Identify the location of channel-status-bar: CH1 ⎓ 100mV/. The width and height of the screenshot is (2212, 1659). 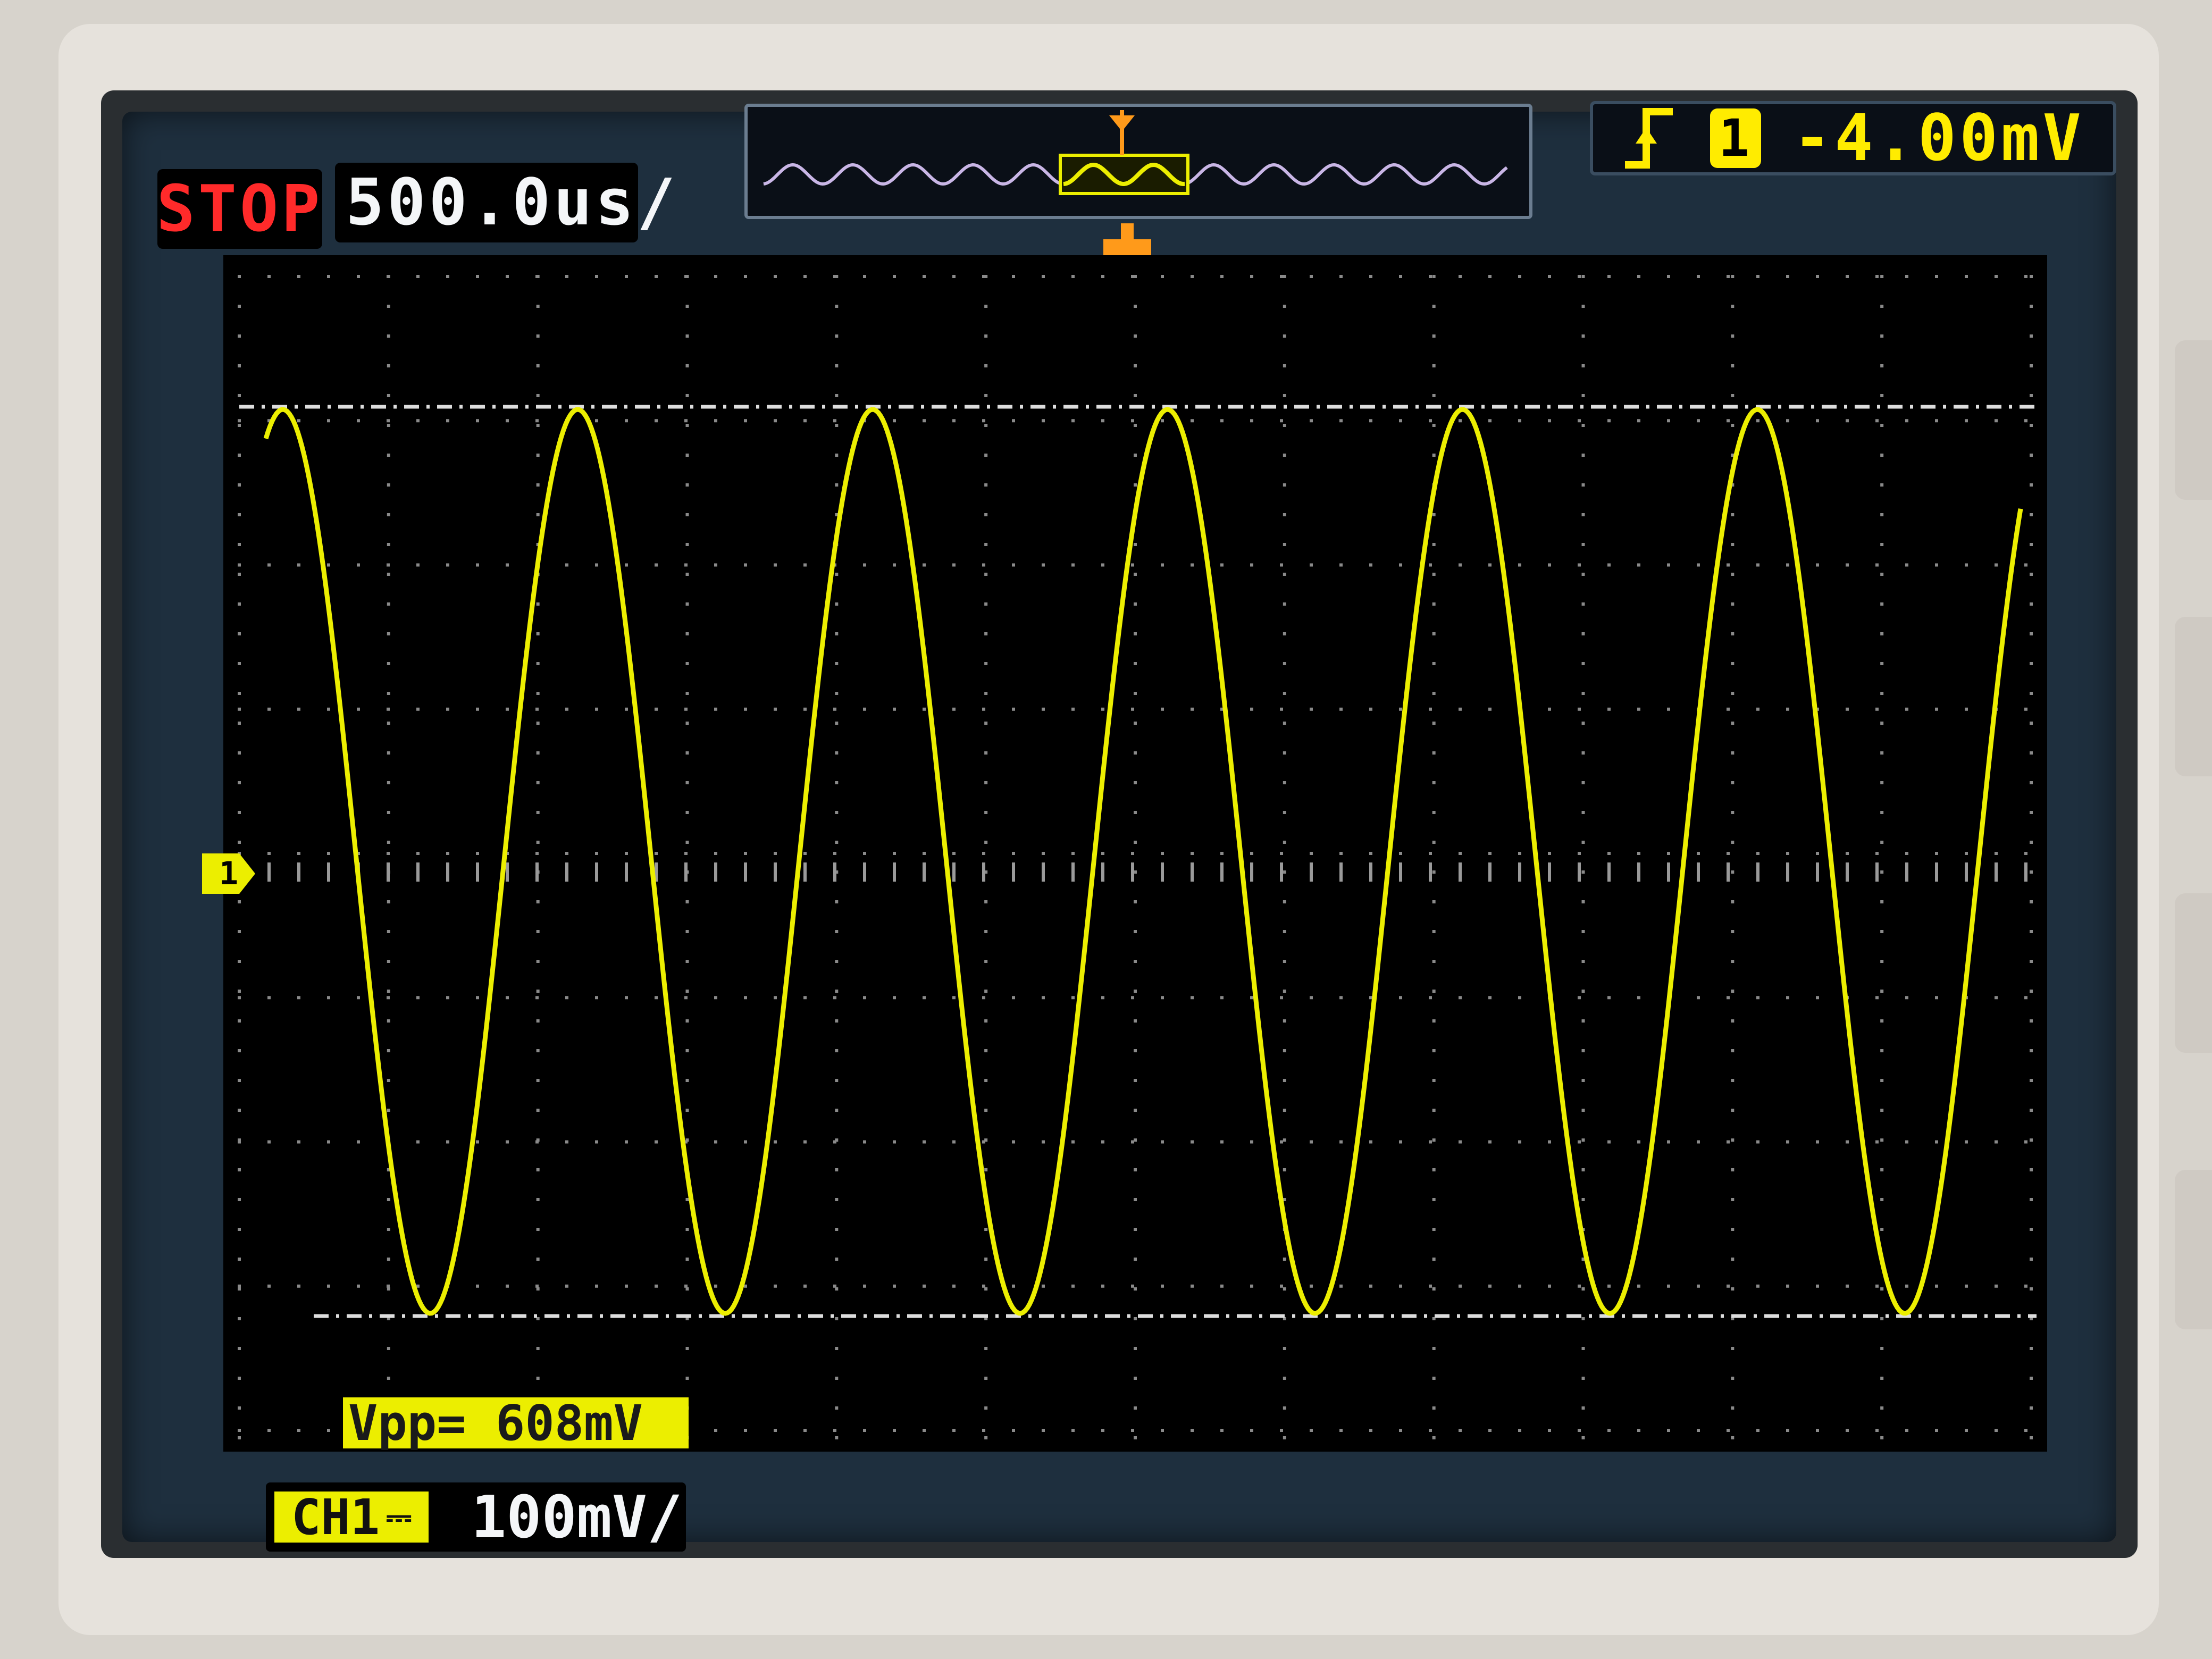
(476, 1517).